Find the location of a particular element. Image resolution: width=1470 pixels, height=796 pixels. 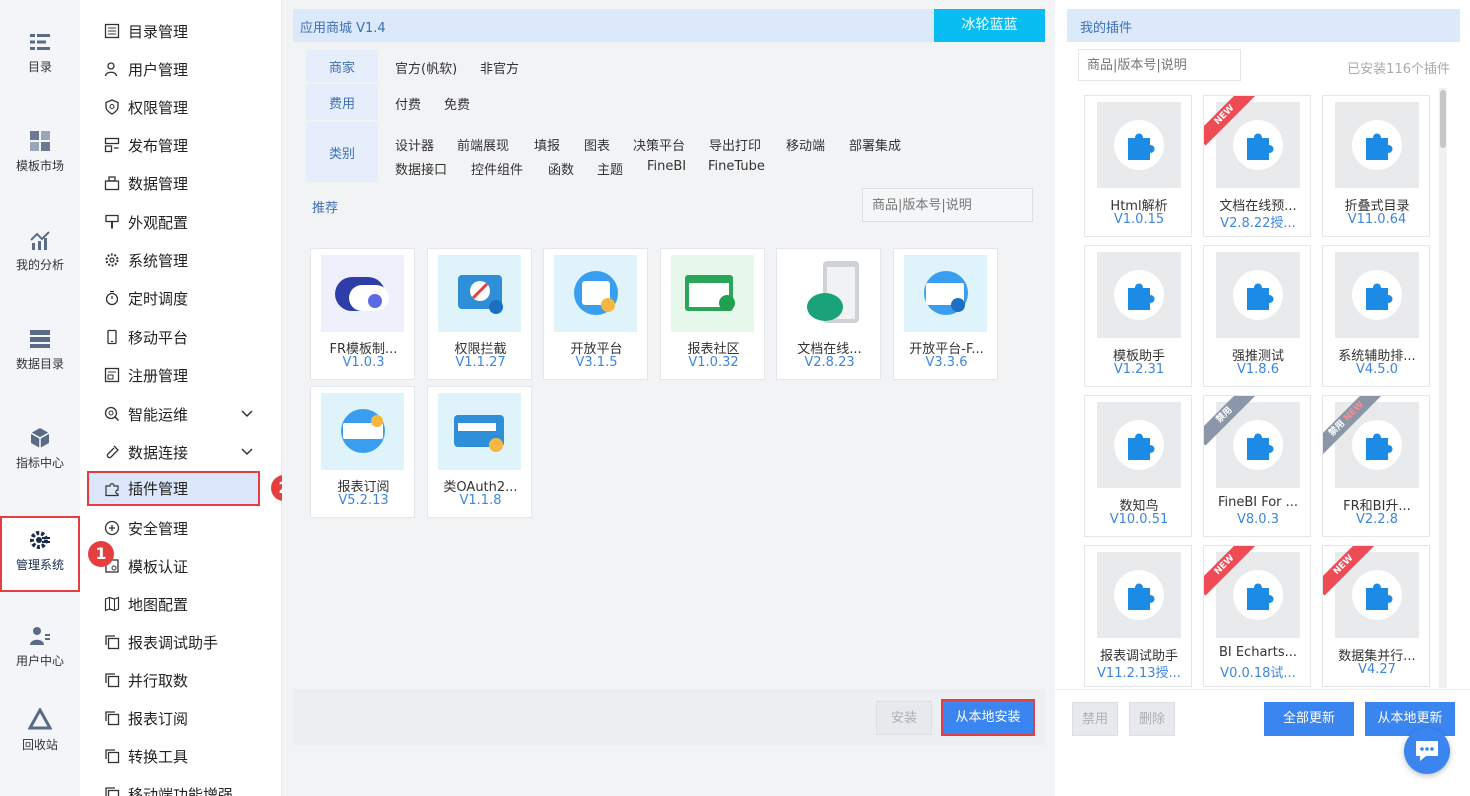

chat-button is located at coordinates (1427, 751).